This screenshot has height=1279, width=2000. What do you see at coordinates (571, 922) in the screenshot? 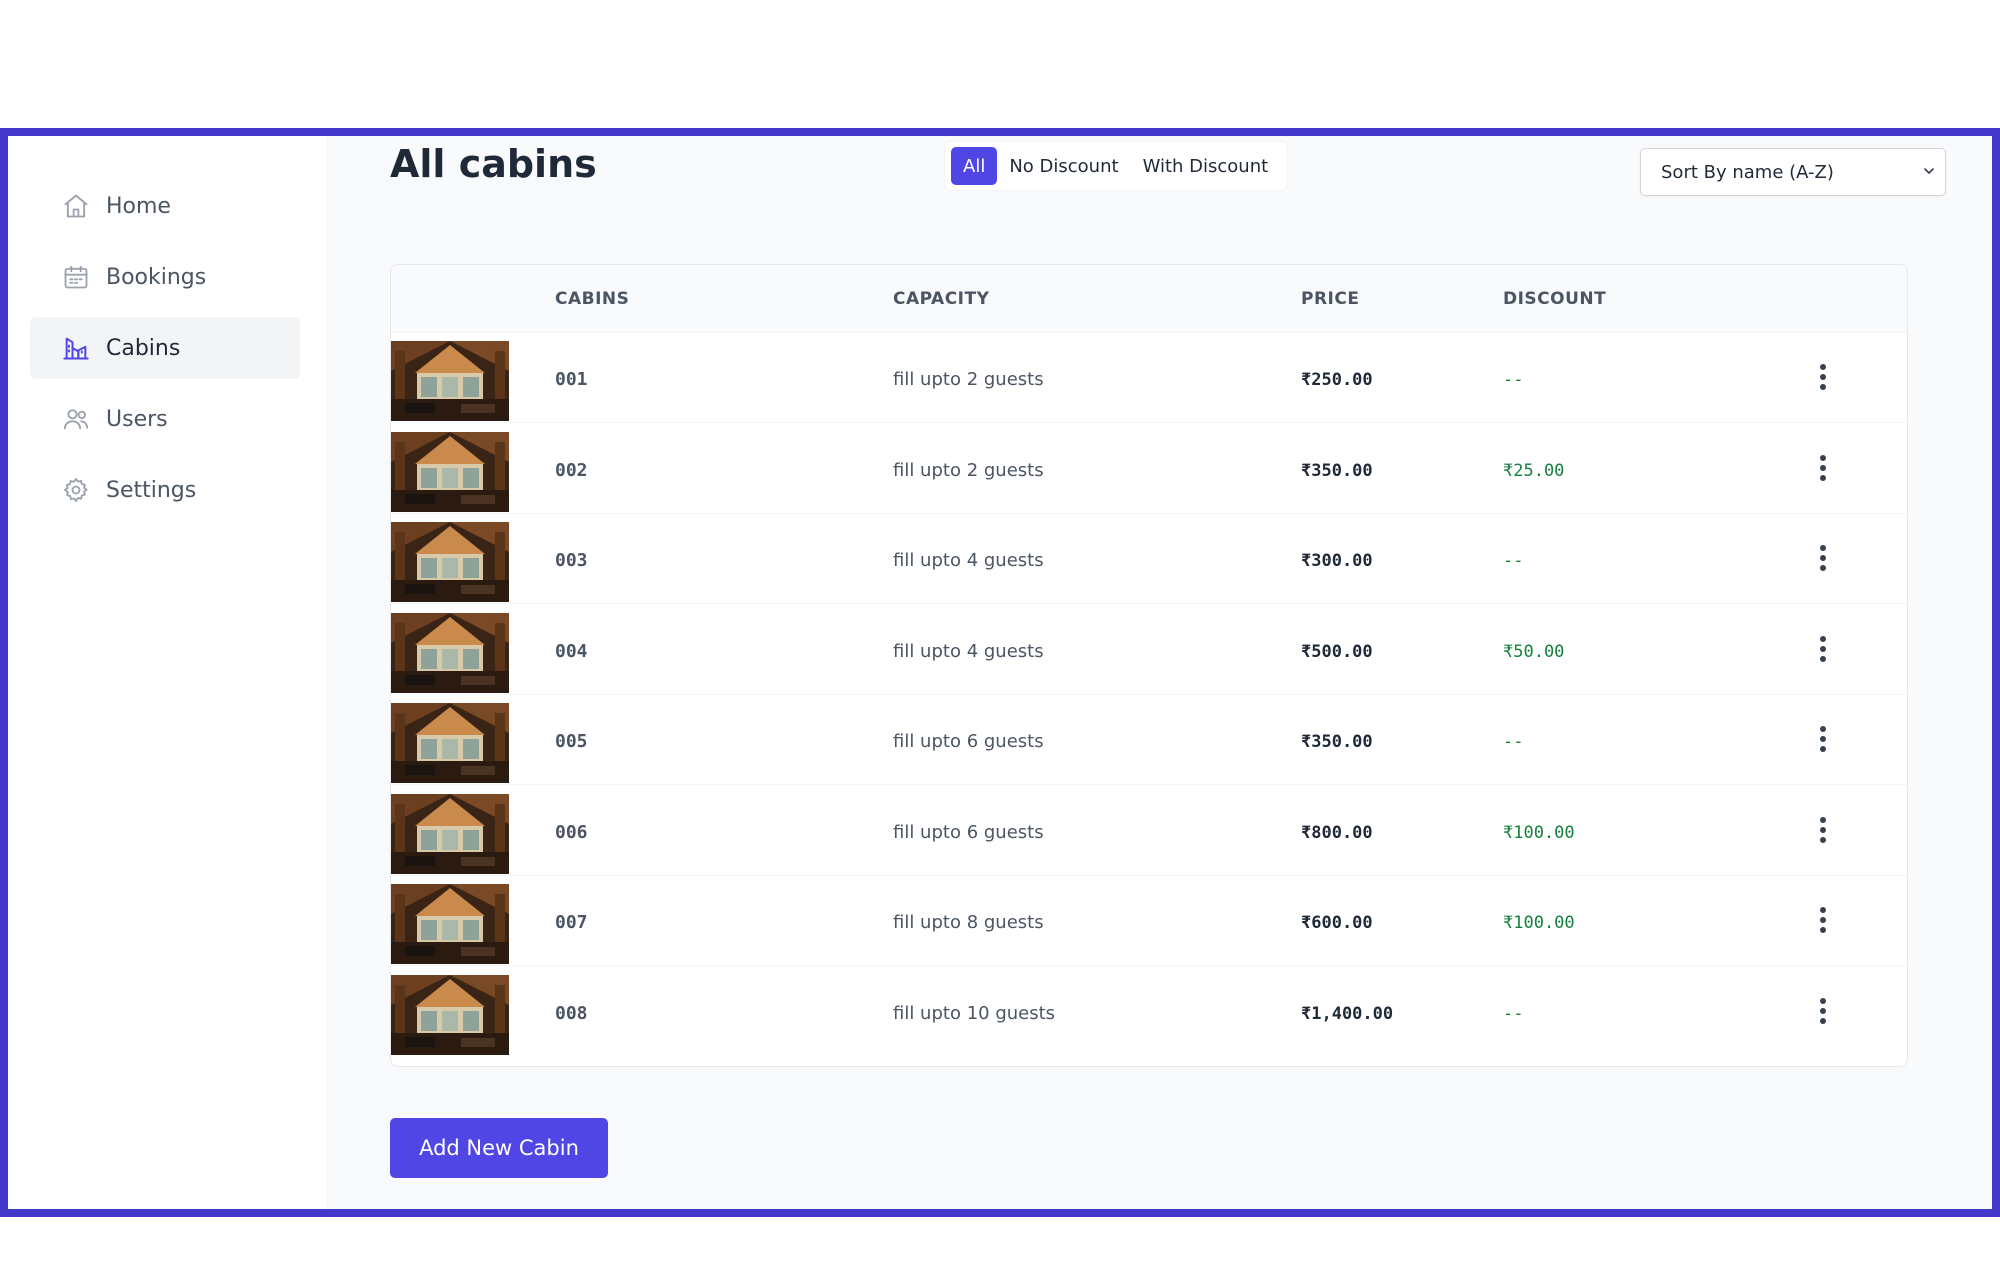
I see `cabin-name: 007` at bounding box center [571, 922].